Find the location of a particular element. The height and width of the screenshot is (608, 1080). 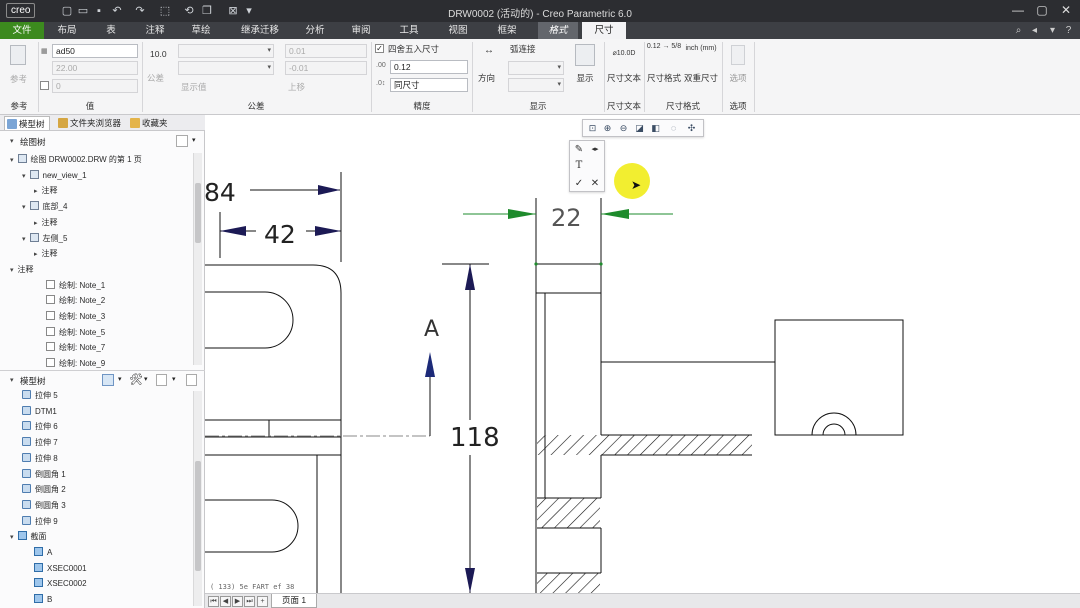

tree-item: ▾ 截面 is located at coordinates (28, 537).